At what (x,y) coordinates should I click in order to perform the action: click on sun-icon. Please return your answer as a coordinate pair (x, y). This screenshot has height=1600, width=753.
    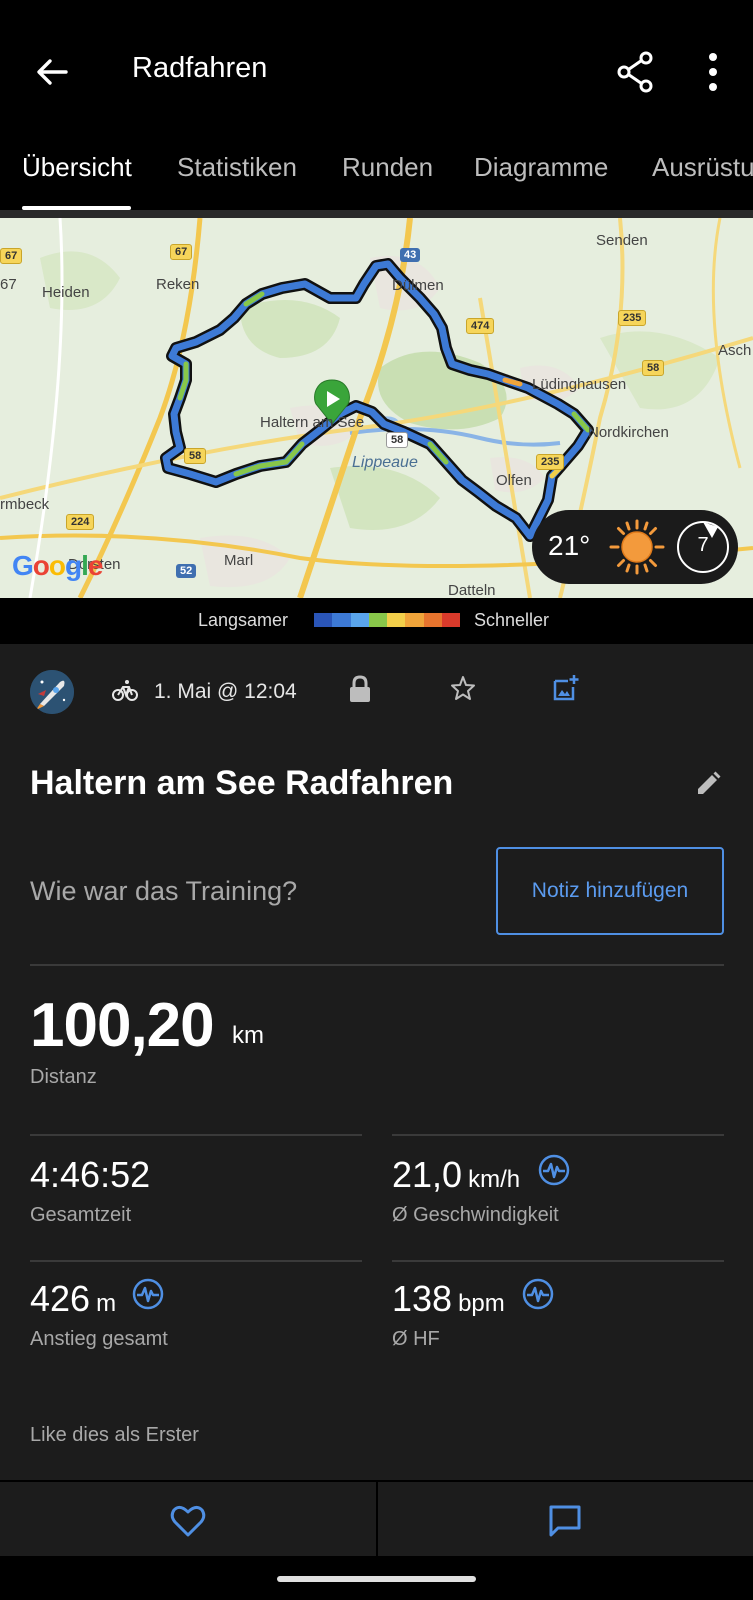
    Looking at the image, I should click on (637, 547).